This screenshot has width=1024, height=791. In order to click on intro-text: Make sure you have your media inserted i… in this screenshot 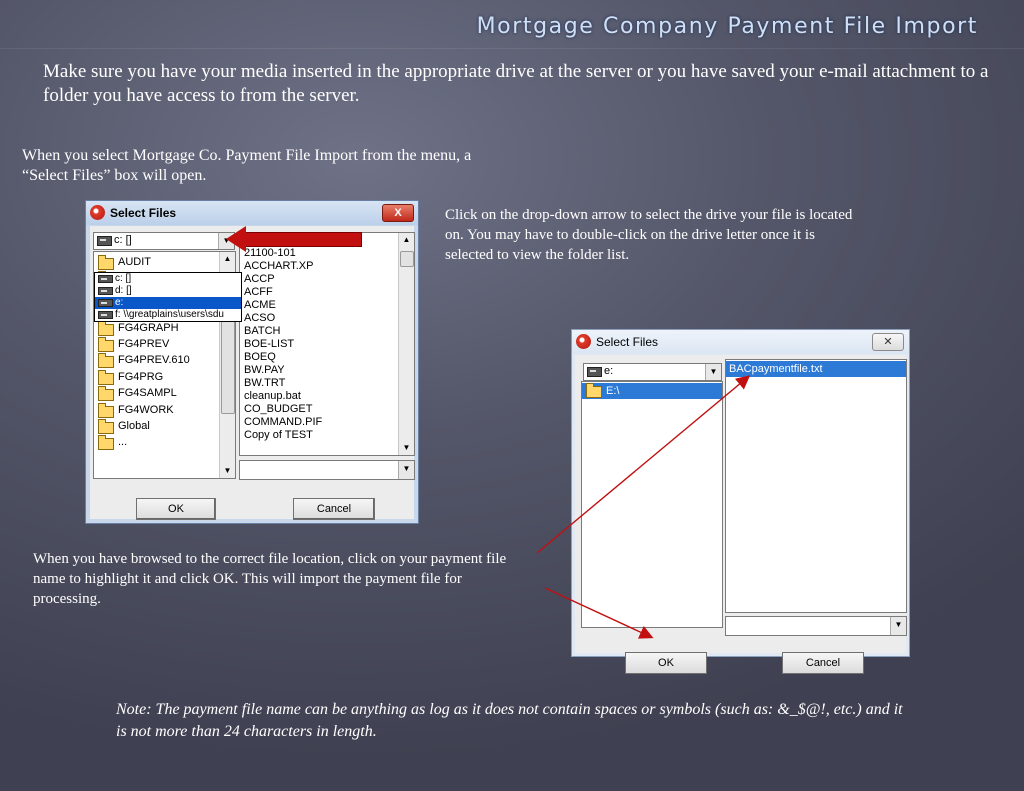, I will do `click(516, 83)`.